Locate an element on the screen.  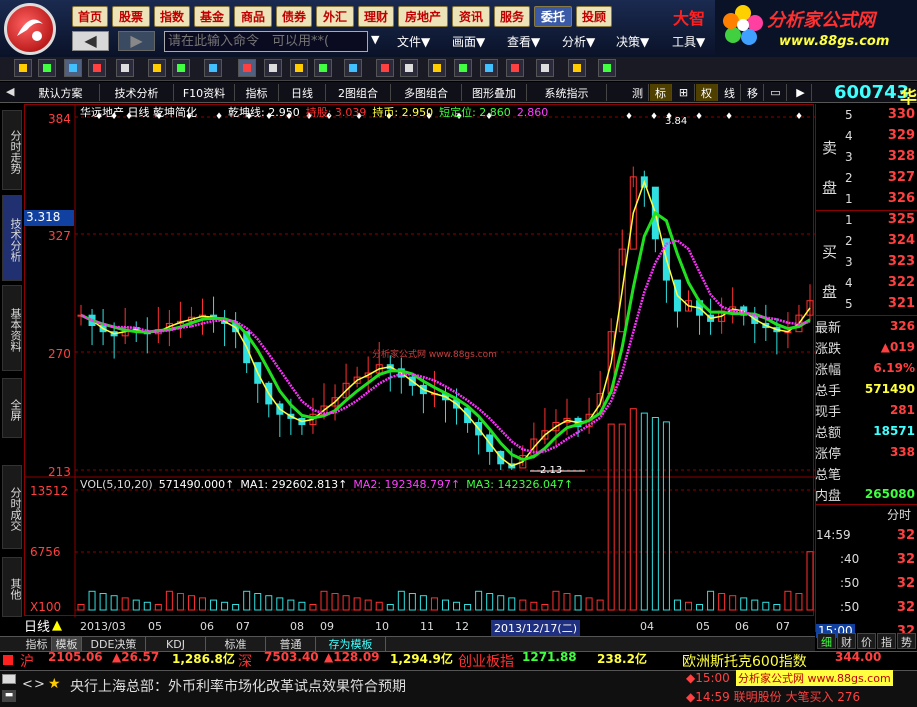
tab-4: 日线 is located at coordinates (302, 92).